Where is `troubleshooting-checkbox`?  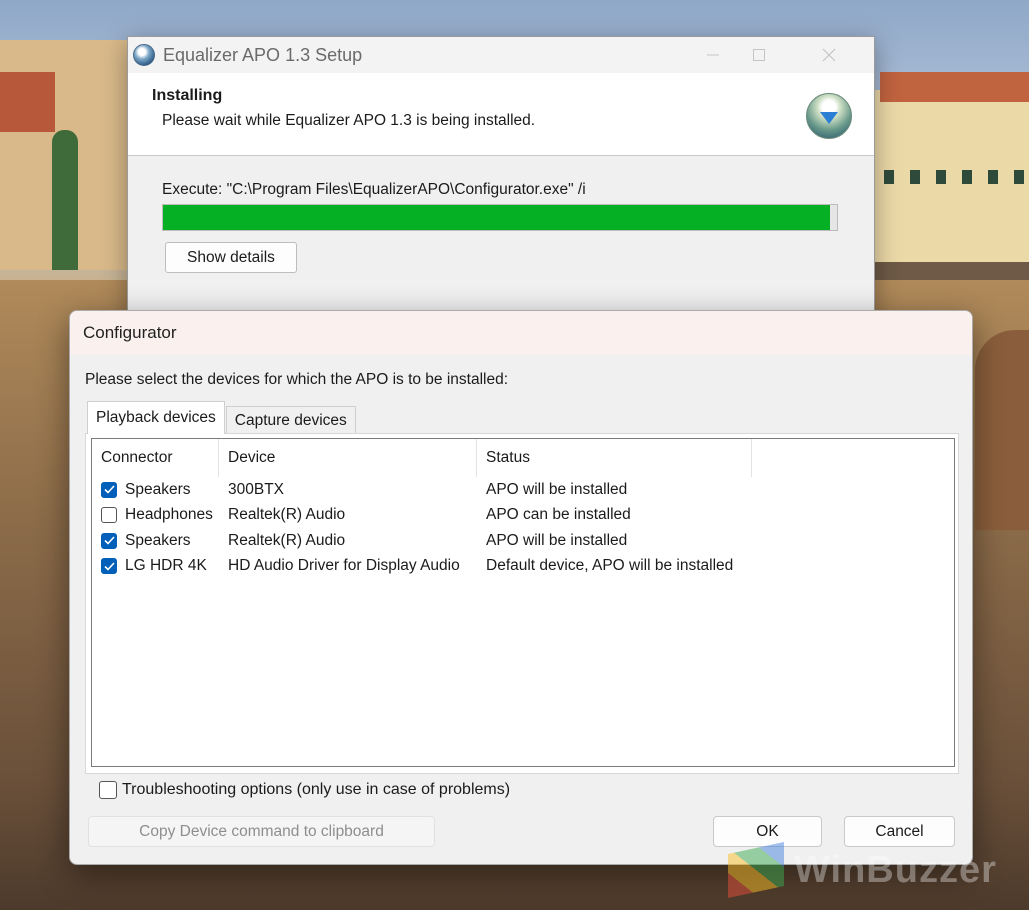
troubleshooting-checkbox is located at coordinates (108, 790).